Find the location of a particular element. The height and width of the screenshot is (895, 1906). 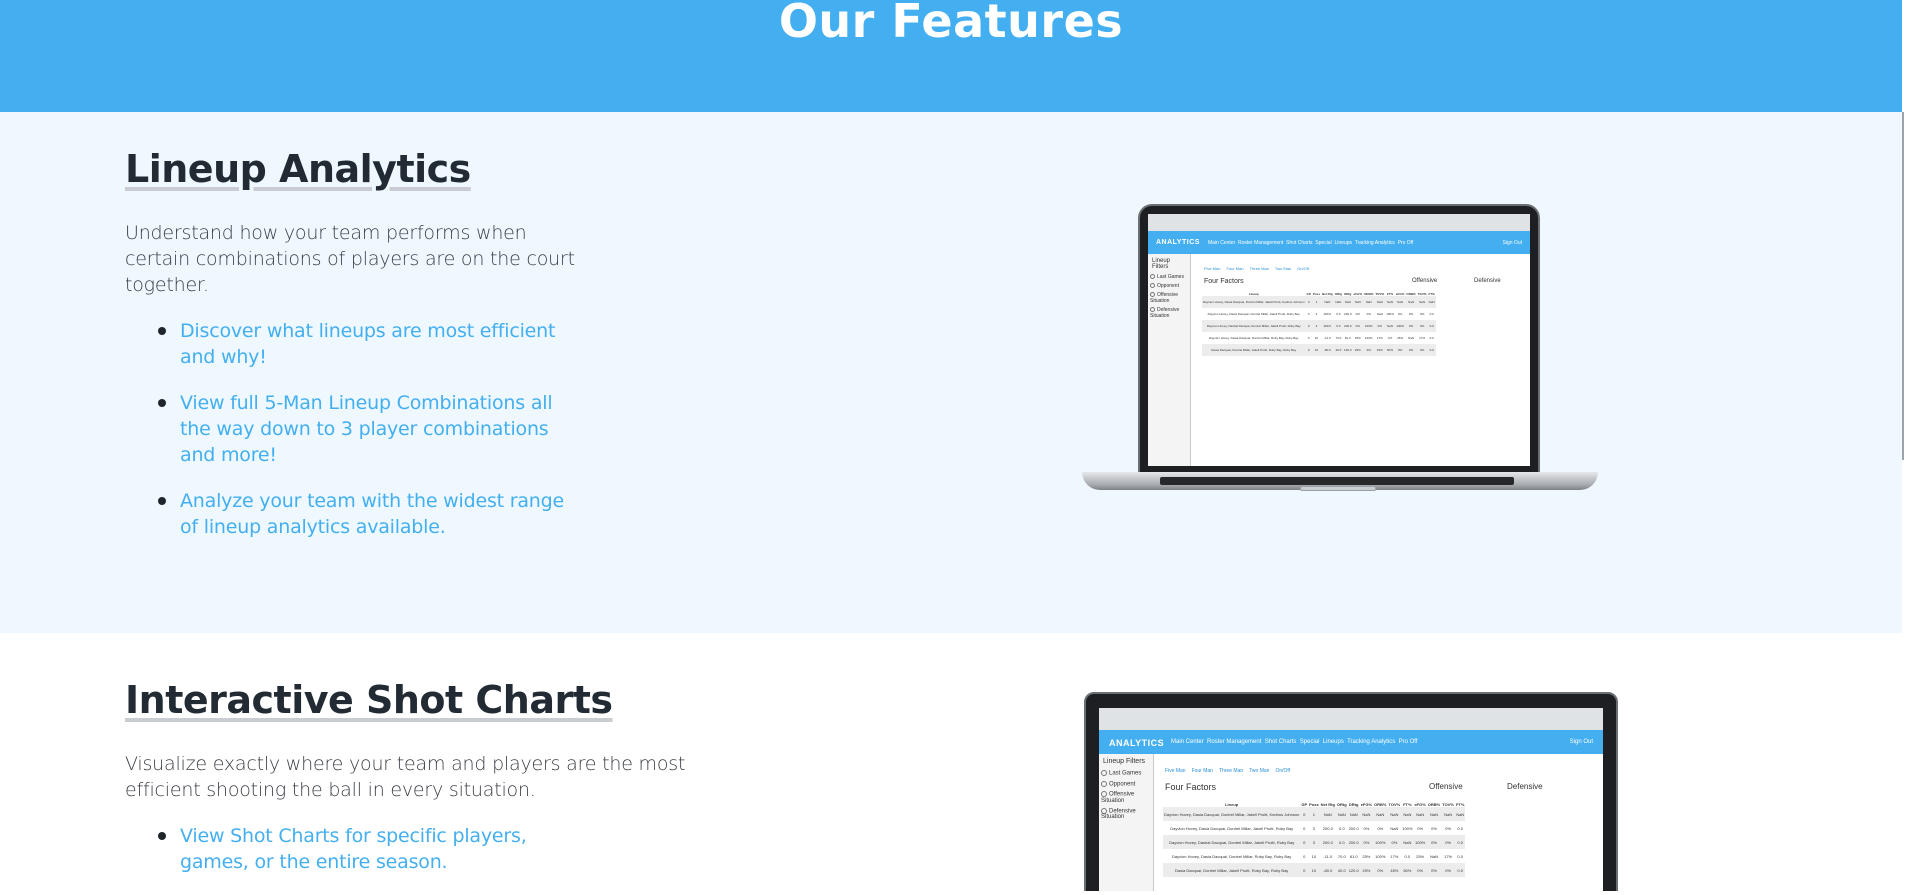

table-cell: 40.0 is located at coordinates (1338, 350).